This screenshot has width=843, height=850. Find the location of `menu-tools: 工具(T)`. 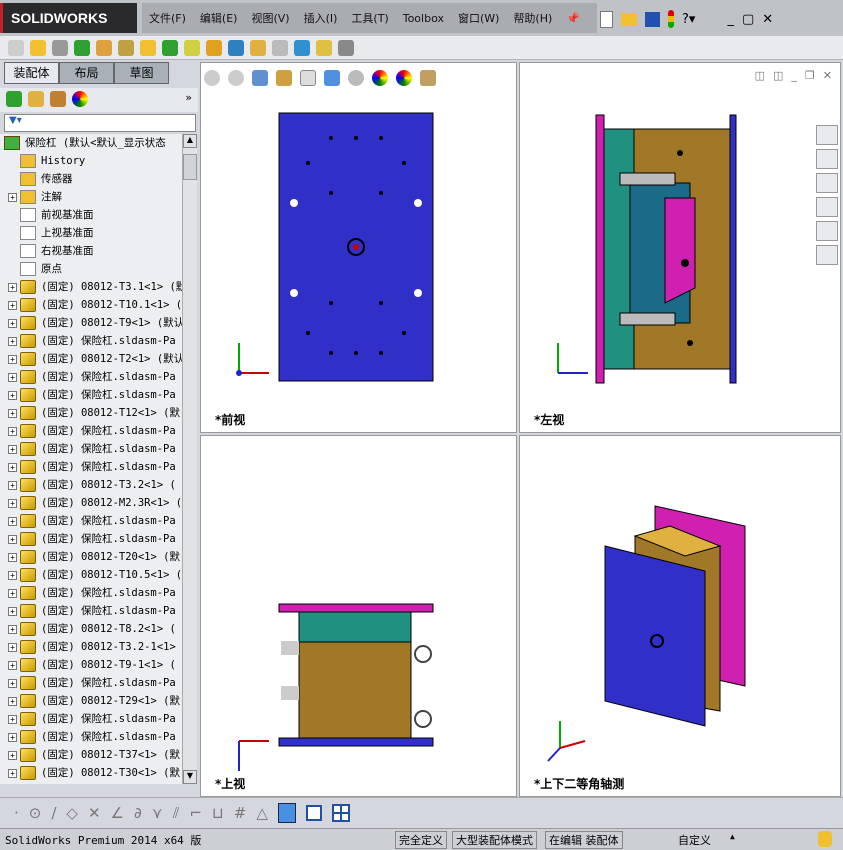

menu-tools: 工具(T) is located at coordinates (369, 18).